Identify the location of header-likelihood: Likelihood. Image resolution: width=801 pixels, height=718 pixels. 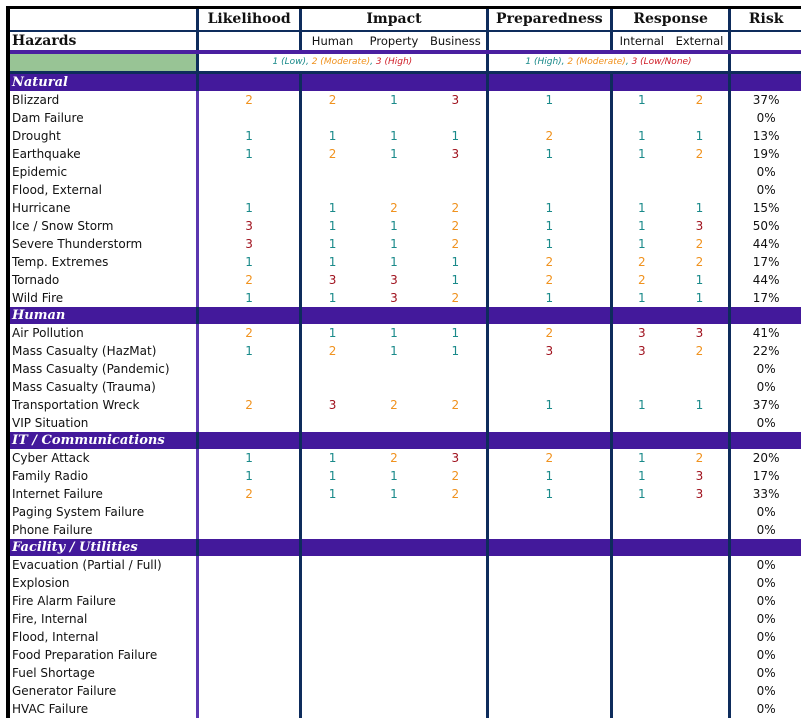
(248, 20).